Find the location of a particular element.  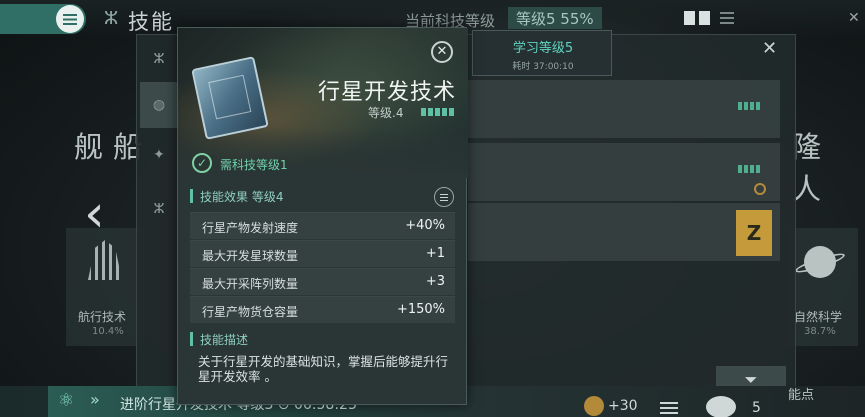

tab-dna-icon: ⵣ is located at coordinates (159, 59).